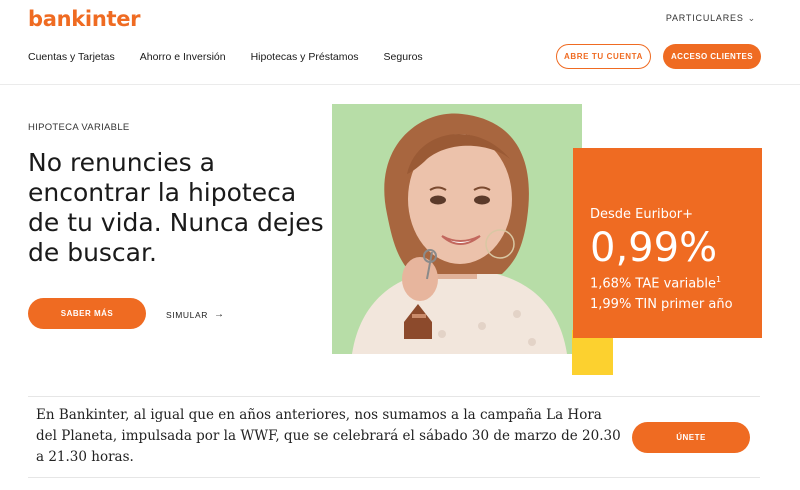 The width and height of the screenshot is (800, 490). Describe the element at coordinates (719, 279) in the screenshot. I see `promo-tae-footnote: 1` at that location.